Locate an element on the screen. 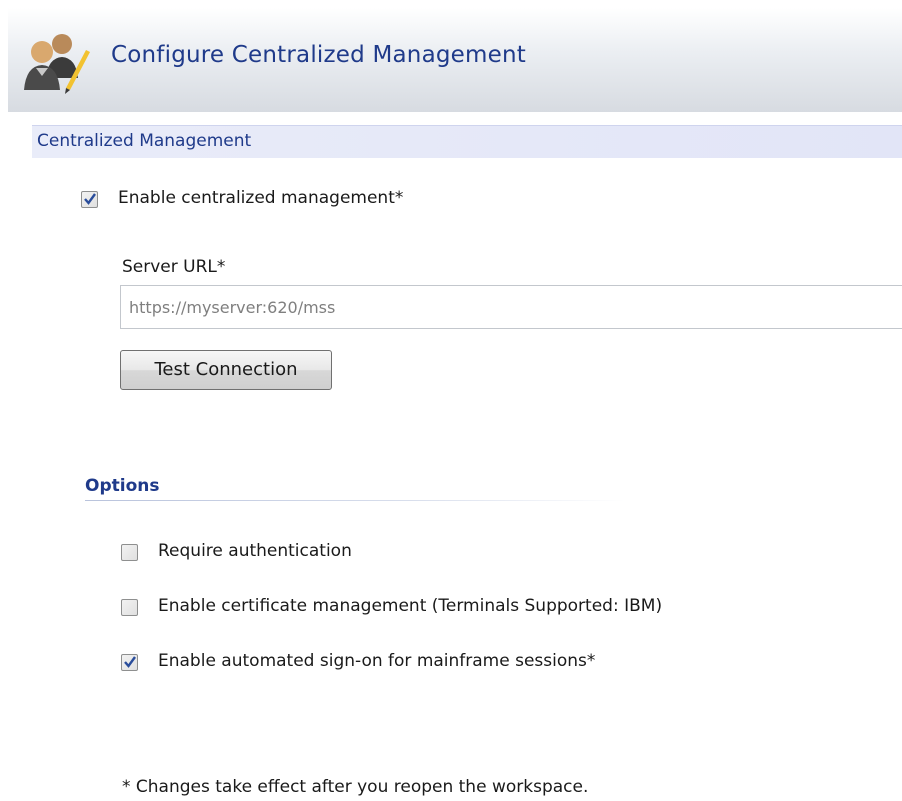 This screenshot has height=801, width=902. users-pencil-icon is located at coordinates (57, 64).